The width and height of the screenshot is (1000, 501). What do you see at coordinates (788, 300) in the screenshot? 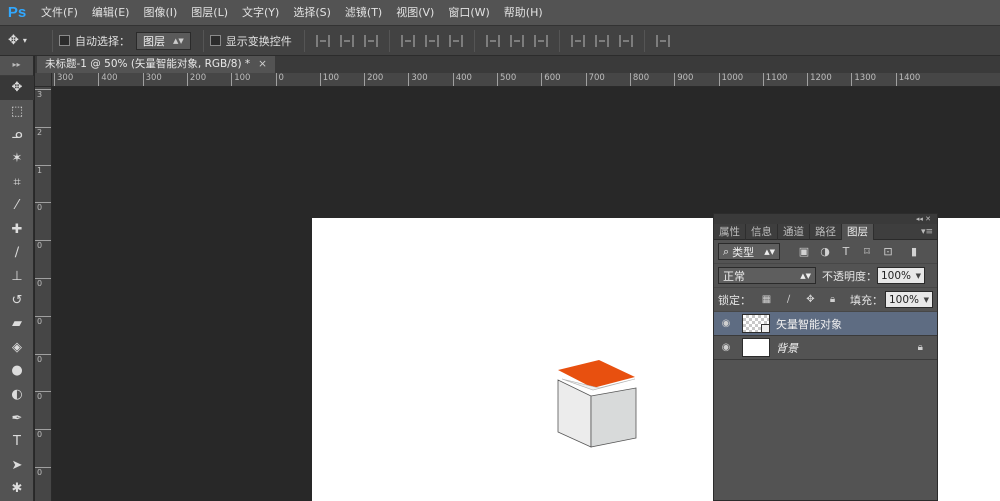
I see `lock-pixels-icon: ∕` at bounding box center [788, 300].